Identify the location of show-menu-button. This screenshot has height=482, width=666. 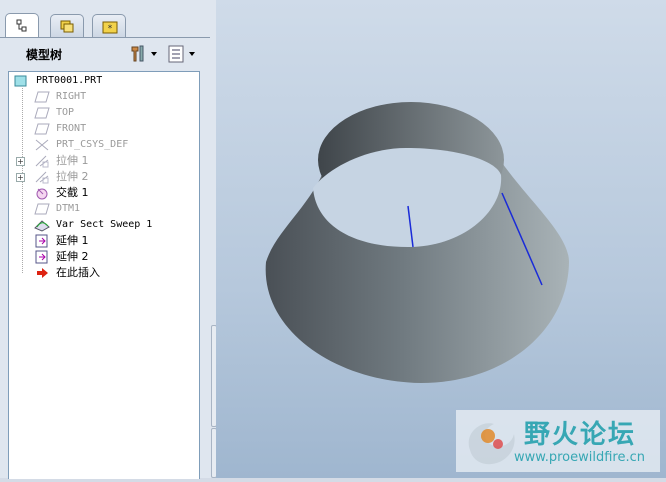
(183, 54).